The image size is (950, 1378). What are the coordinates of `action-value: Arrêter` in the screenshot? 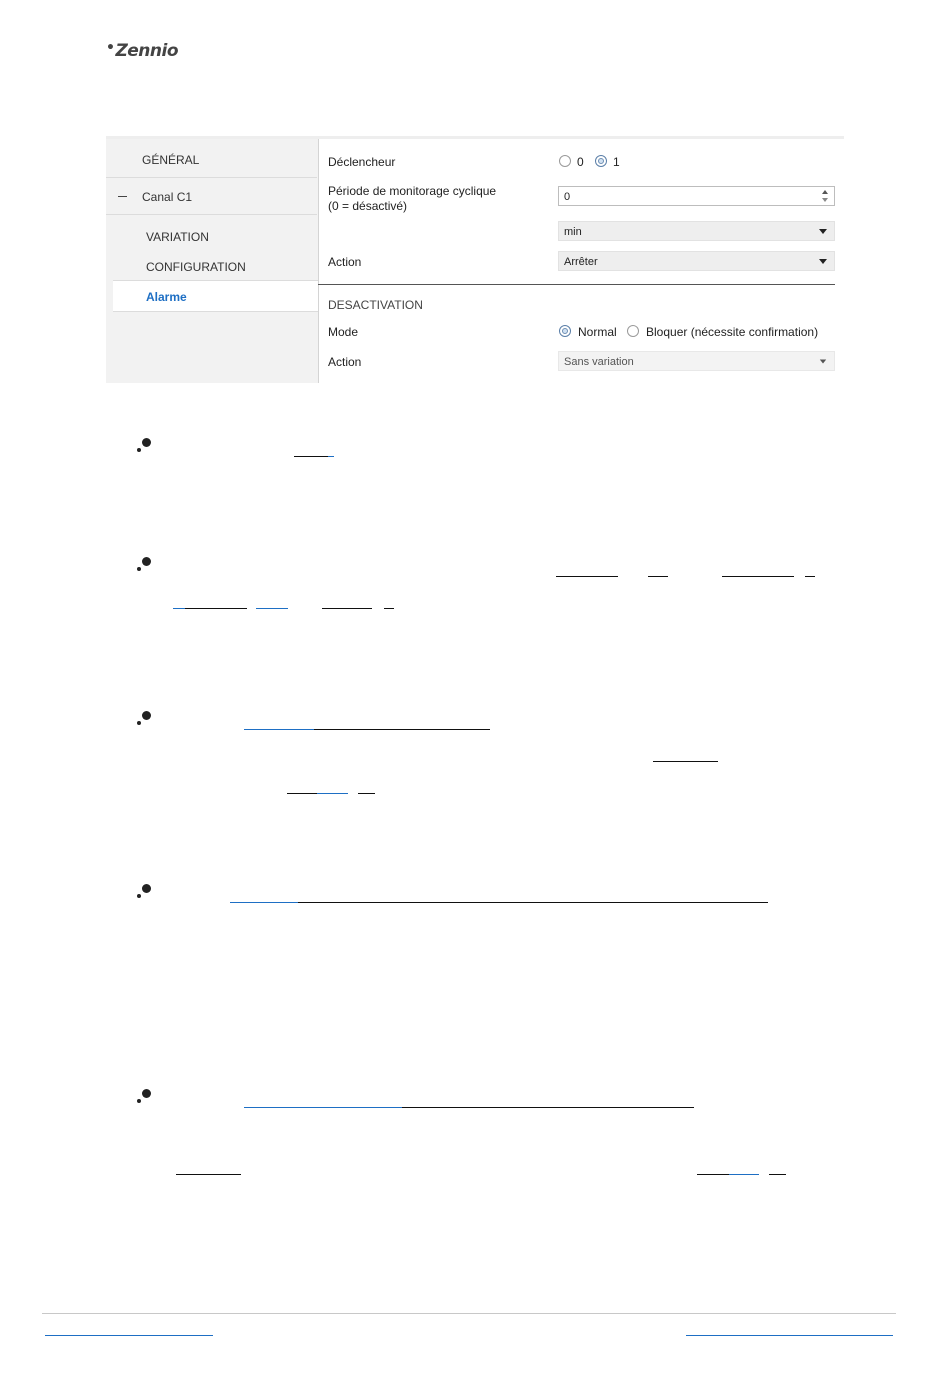 It's located at (581, 262).